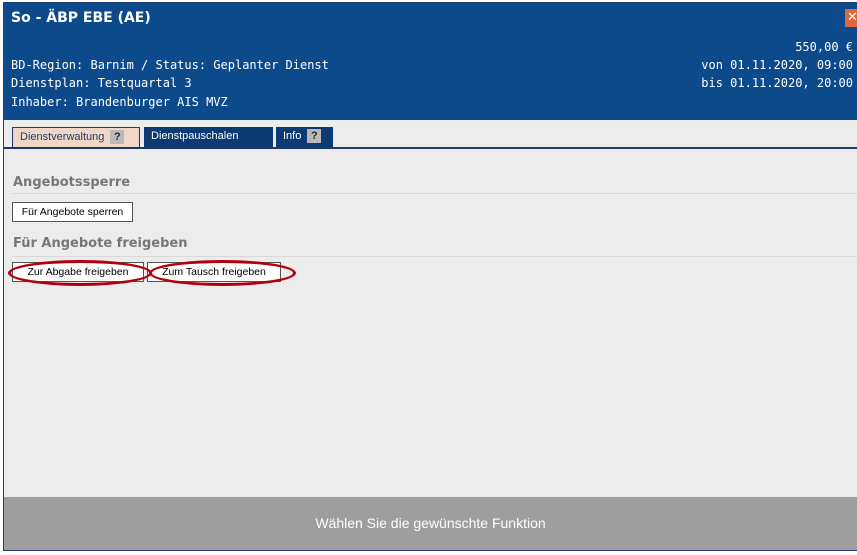 The height and width of the screenshot is (555, 857). What do you see at coordinates (777, 83) in the screenshot?
I see `end-datetime: bis 01.11.2020, 20:00` at bounding box center [777, 83].